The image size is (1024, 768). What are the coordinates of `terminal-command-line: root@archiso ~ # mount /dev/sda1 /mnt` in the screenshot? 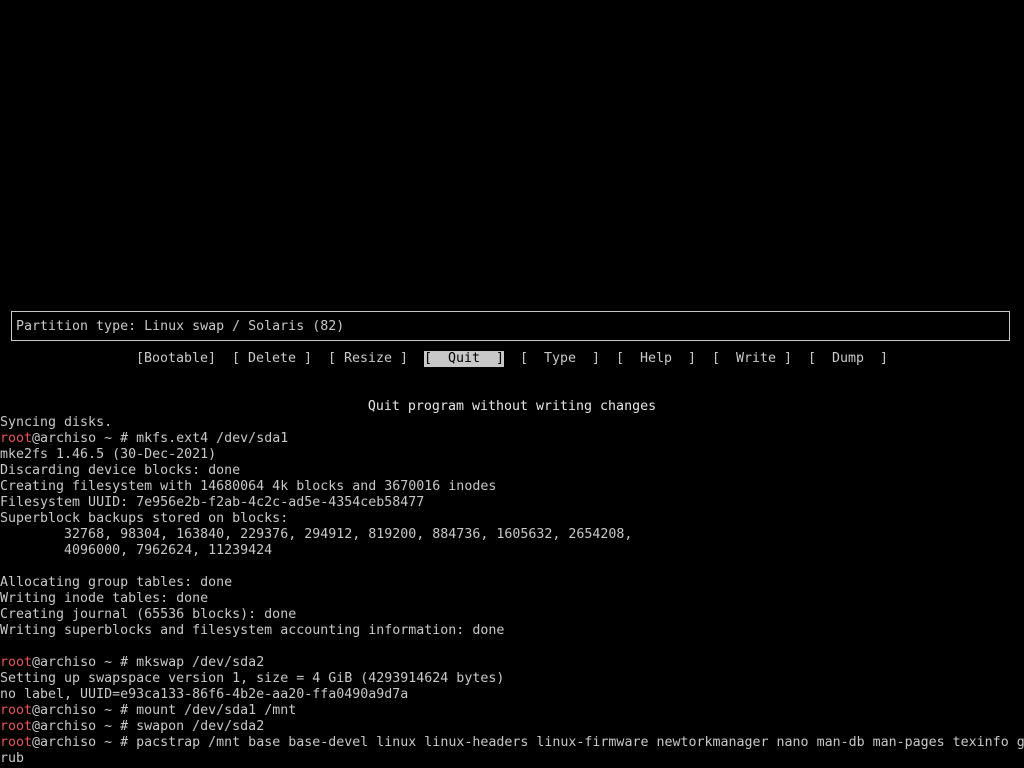 It's located at (148, 711).